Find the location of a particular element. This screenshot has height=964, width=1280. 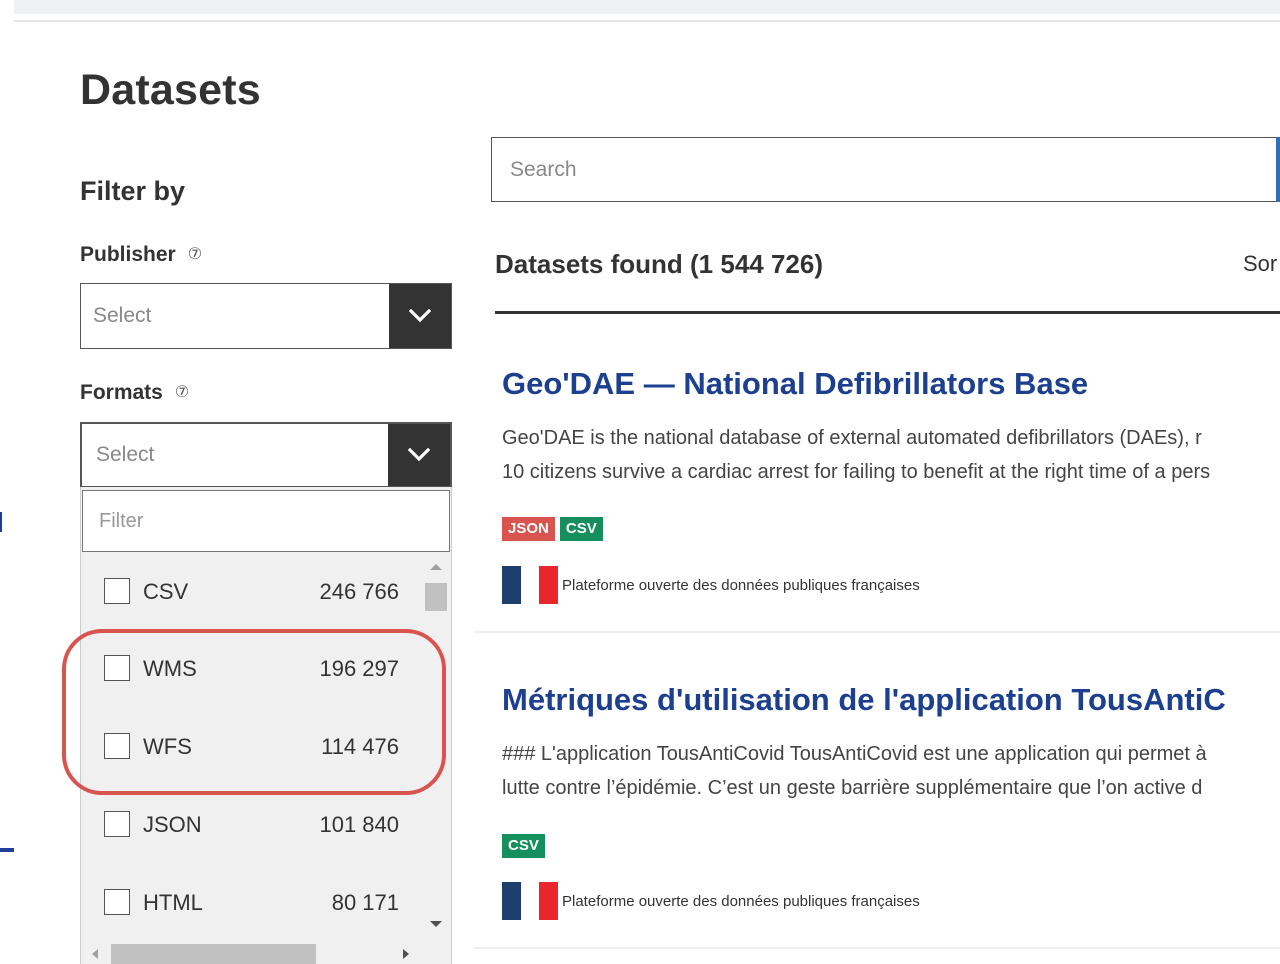

format-option-csv: CSV 246 766 is located at coordinates (254, 592).